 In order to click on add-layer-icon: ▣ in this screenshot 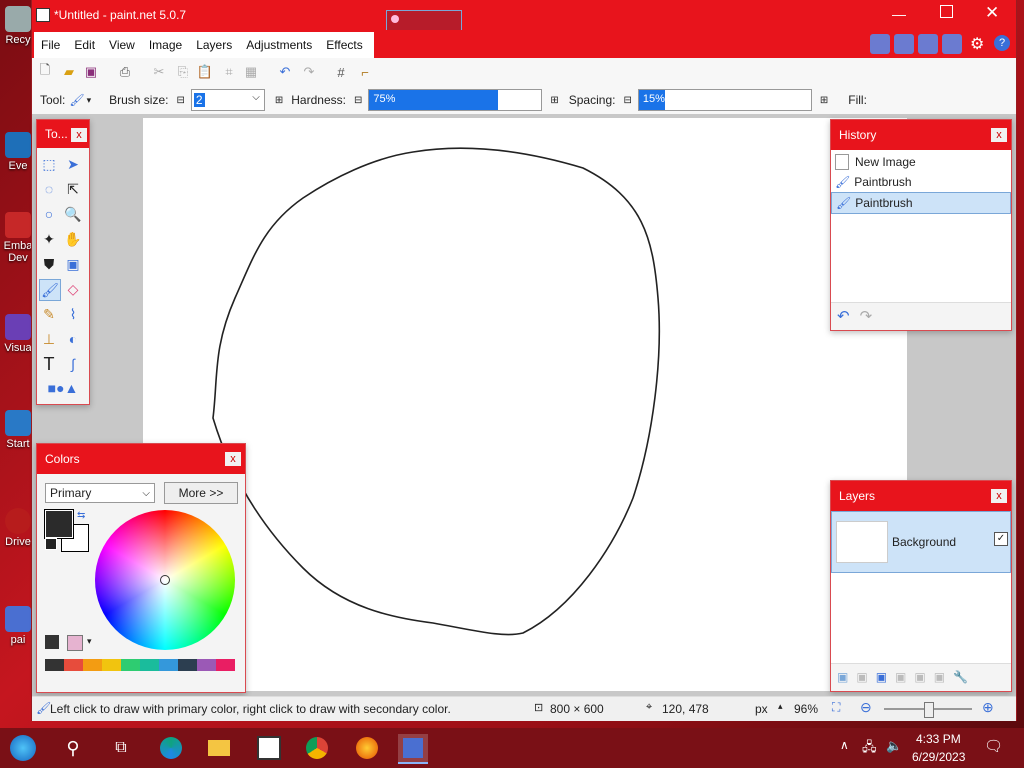, I will do `click(842, 677)`.